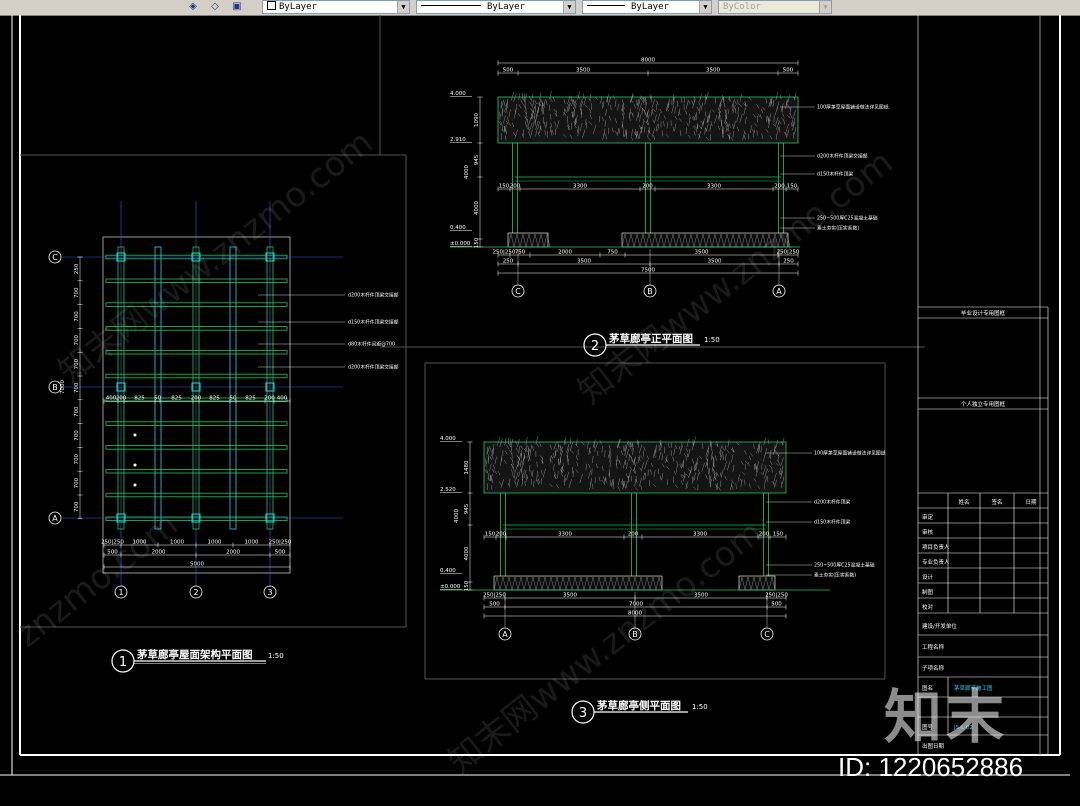 The width and height of the screenshot is (1080, 806). I want to click on color-select: ByLayer ▼, so click(336, 7).